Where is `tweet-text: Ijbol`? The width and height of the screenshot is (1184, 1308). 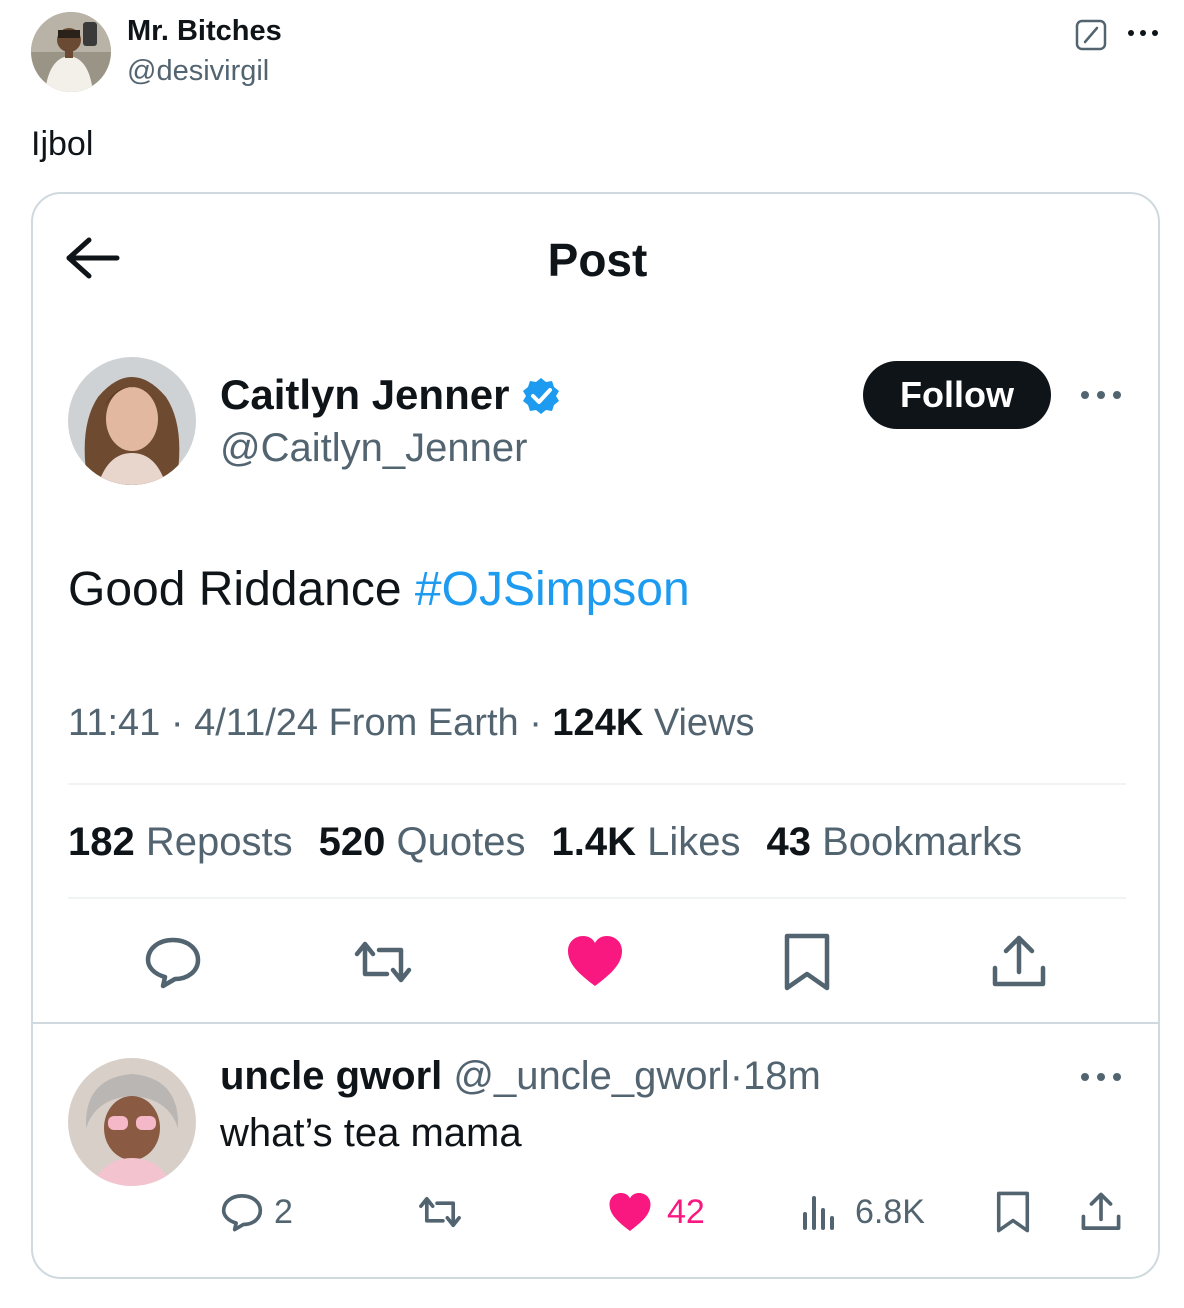 tweet-text: Ijbol is located at coordinates (62, 144).